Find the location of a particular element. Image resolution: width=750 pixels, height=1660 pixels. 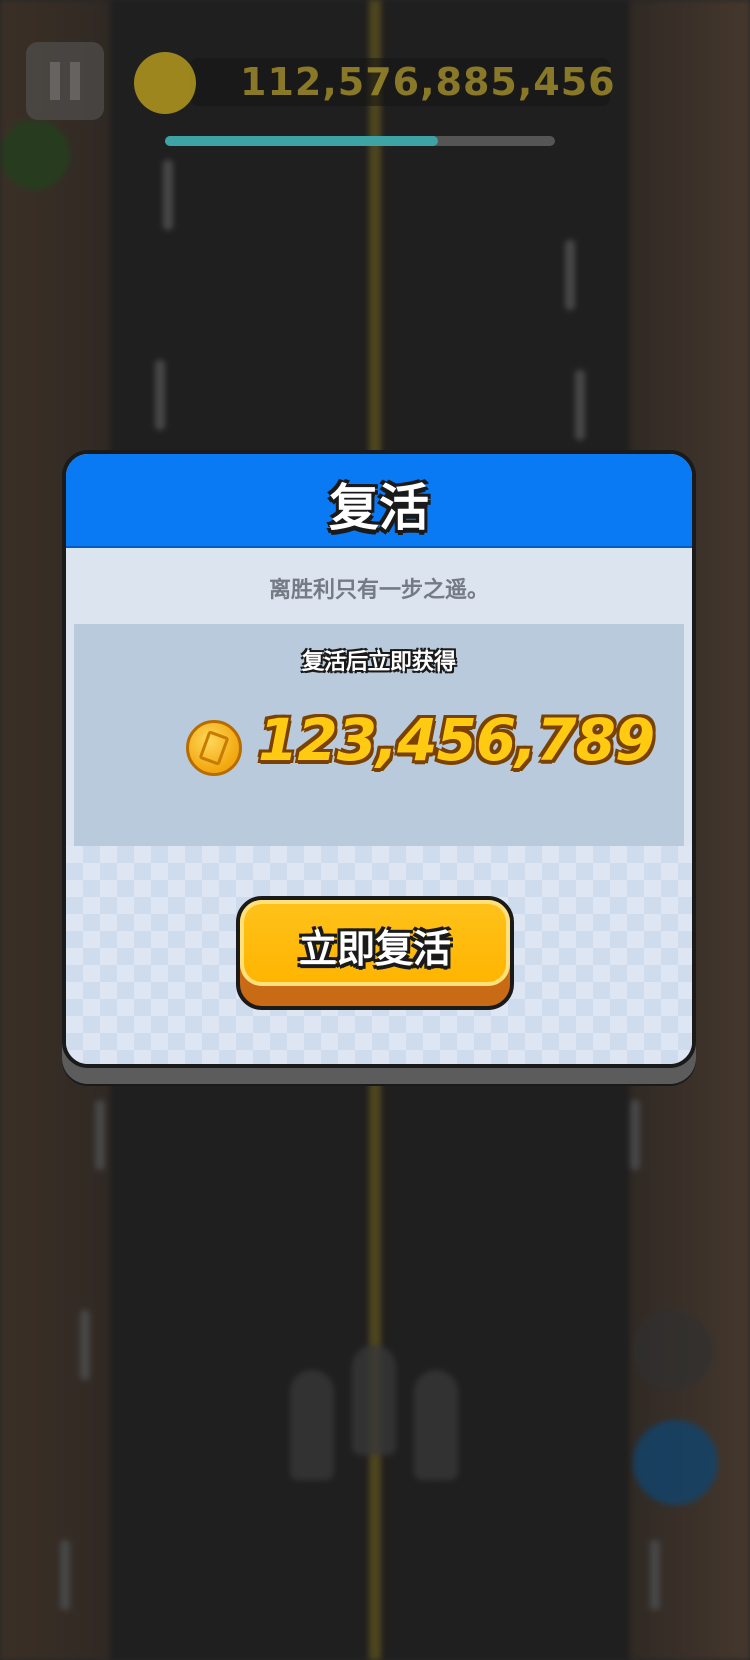

reward-panel: 复活后立即获得 123,456,789 is located at coordinates (379, 735).